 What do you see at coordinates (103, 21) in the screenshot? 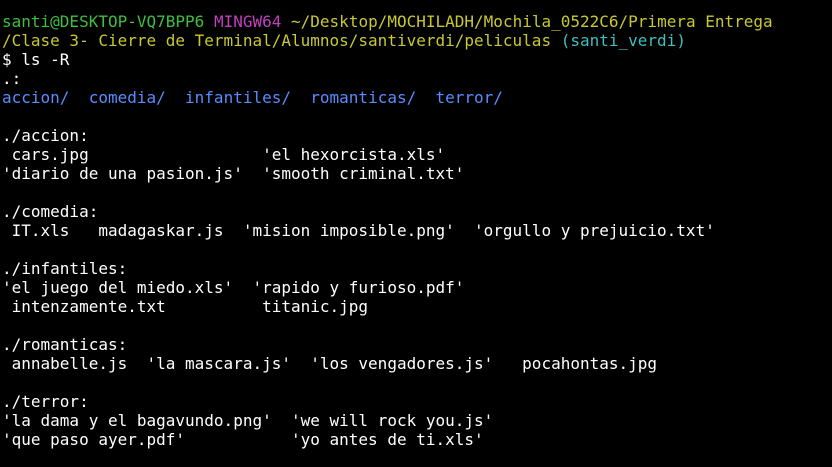
I see `user-host: santi@DESKTOP-VQ7BPP6` at bounding box center [103, 21].